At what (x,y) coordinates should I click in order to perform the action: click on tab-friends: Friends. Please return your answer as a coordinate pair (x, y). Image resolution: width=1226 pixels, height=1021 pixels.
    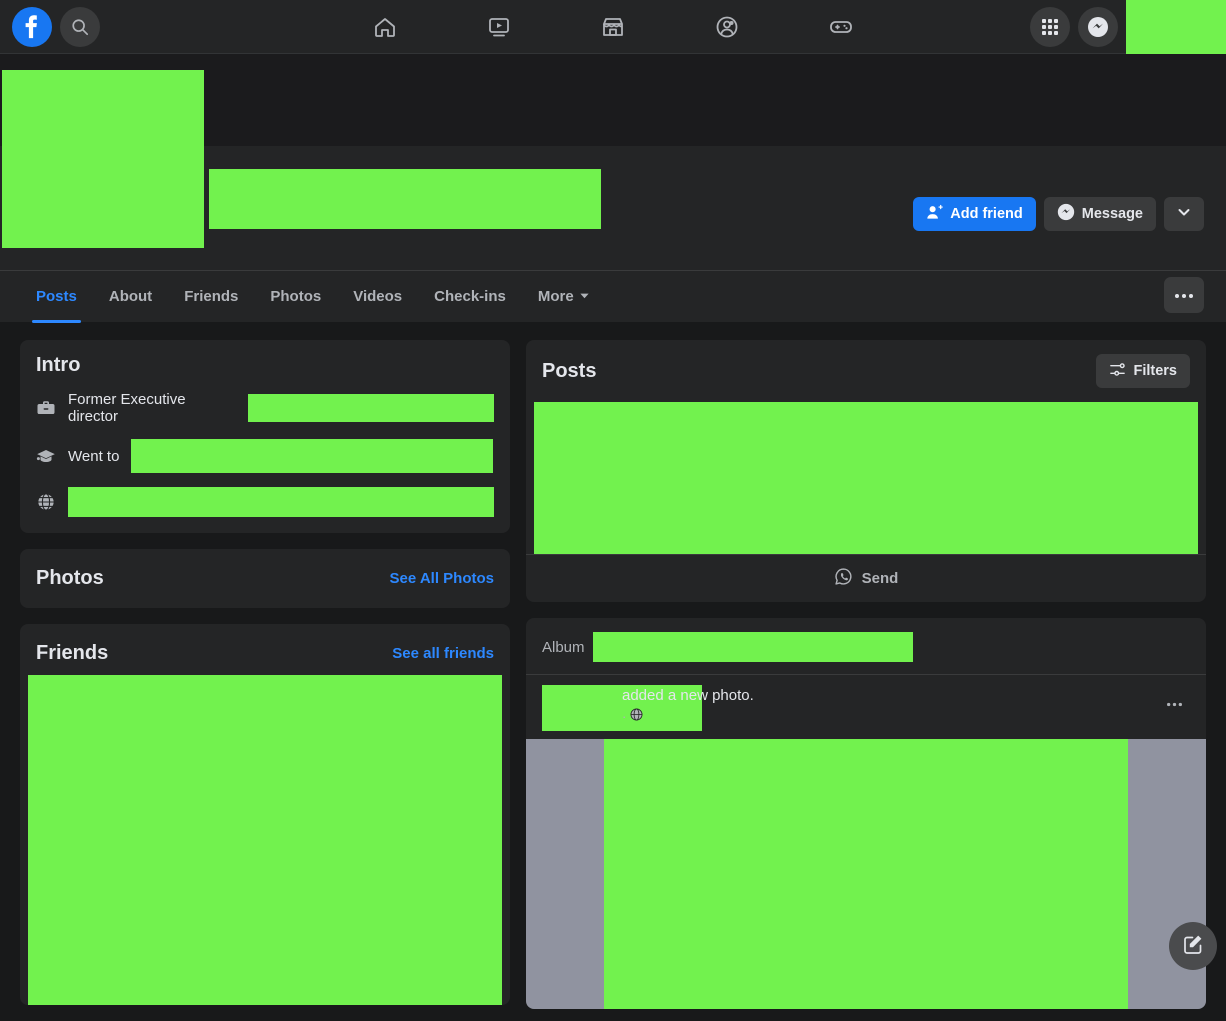
    Looking at the image, I should click on (211, 297).